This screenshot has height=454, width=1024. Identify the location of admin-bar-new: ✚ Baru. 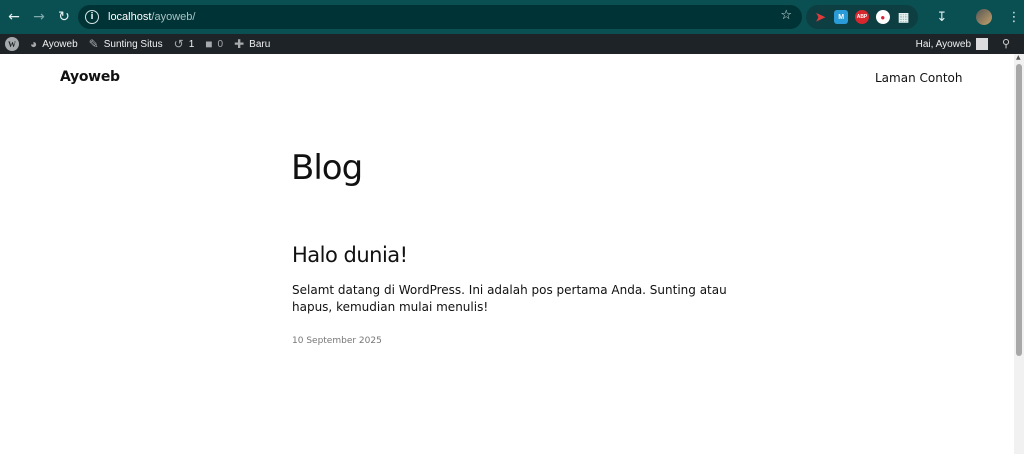
(252, 44).